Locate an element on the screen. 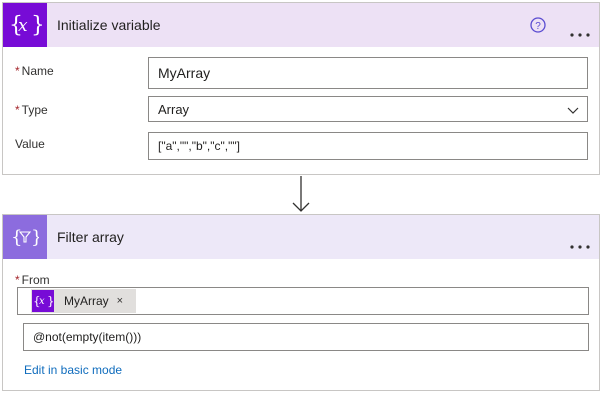 The width and height of the screenshot is (602, 393). value-text: ["a","","b","c",""] is located at coordinates (199, 146).